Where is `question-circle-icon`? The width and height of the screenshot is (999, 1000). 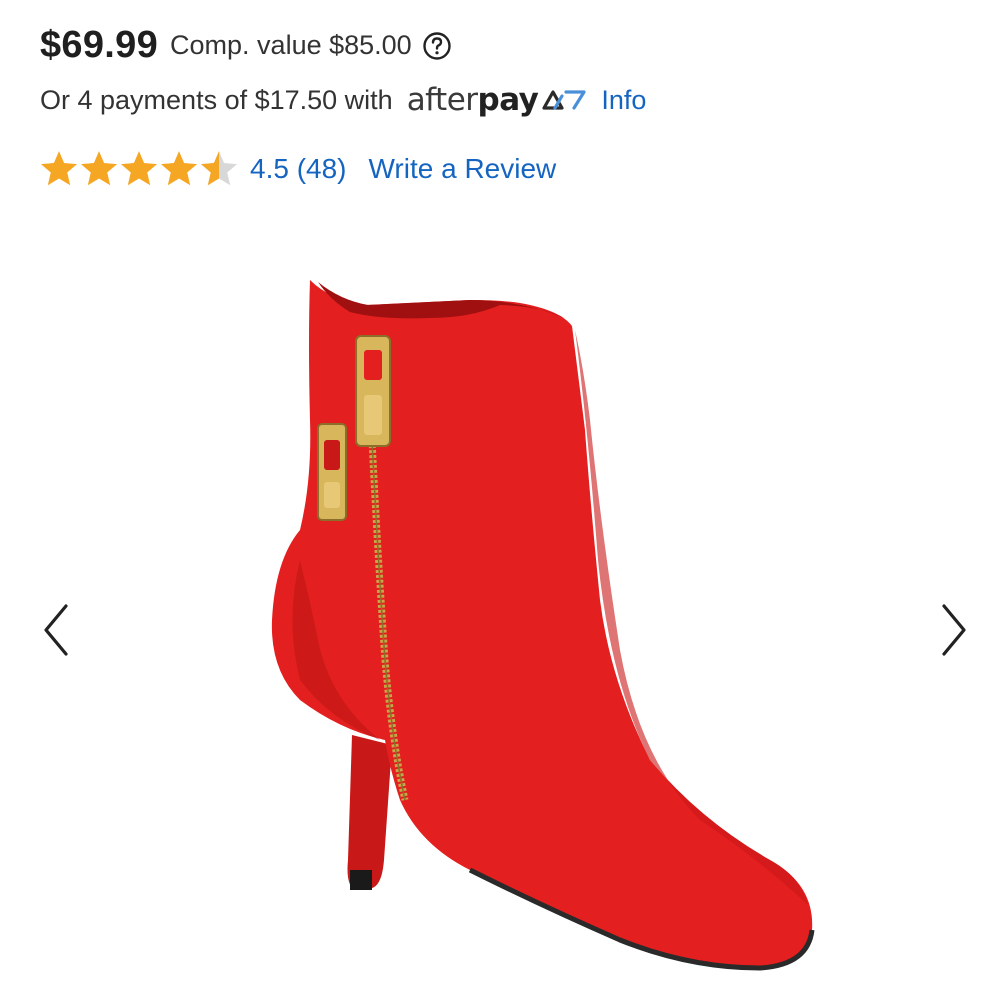
question-circle-icon is located at coordinates (437, 46).